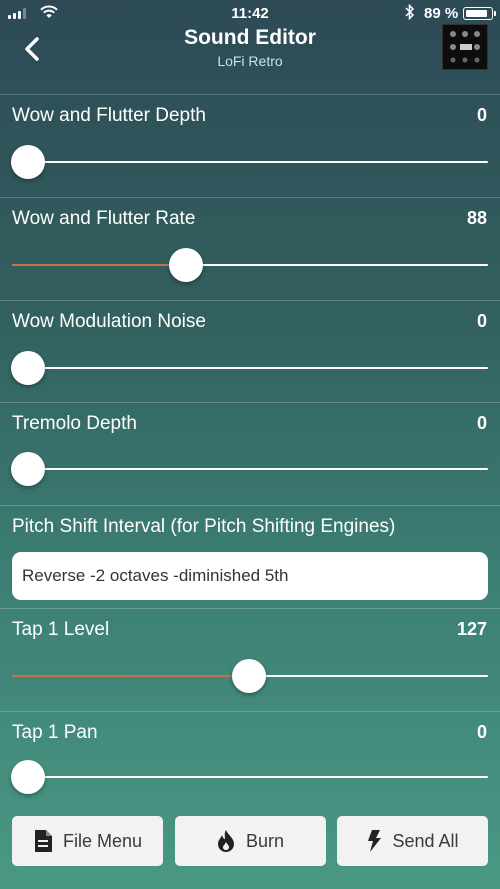 This screenshot has width=500, height=889. What do you see at coordinates (109, 321) in the screenshot?
I see `param-label: Wow Modulation Noise` at bounding box center [109, 321].